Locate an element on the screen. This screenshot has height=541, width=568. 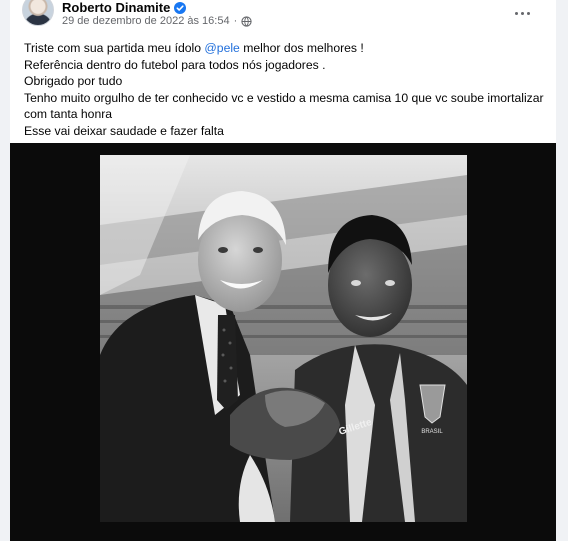
post-meta: 29 de dezembro de 2022 às 16:54 · is located at coordinates (157, 21).